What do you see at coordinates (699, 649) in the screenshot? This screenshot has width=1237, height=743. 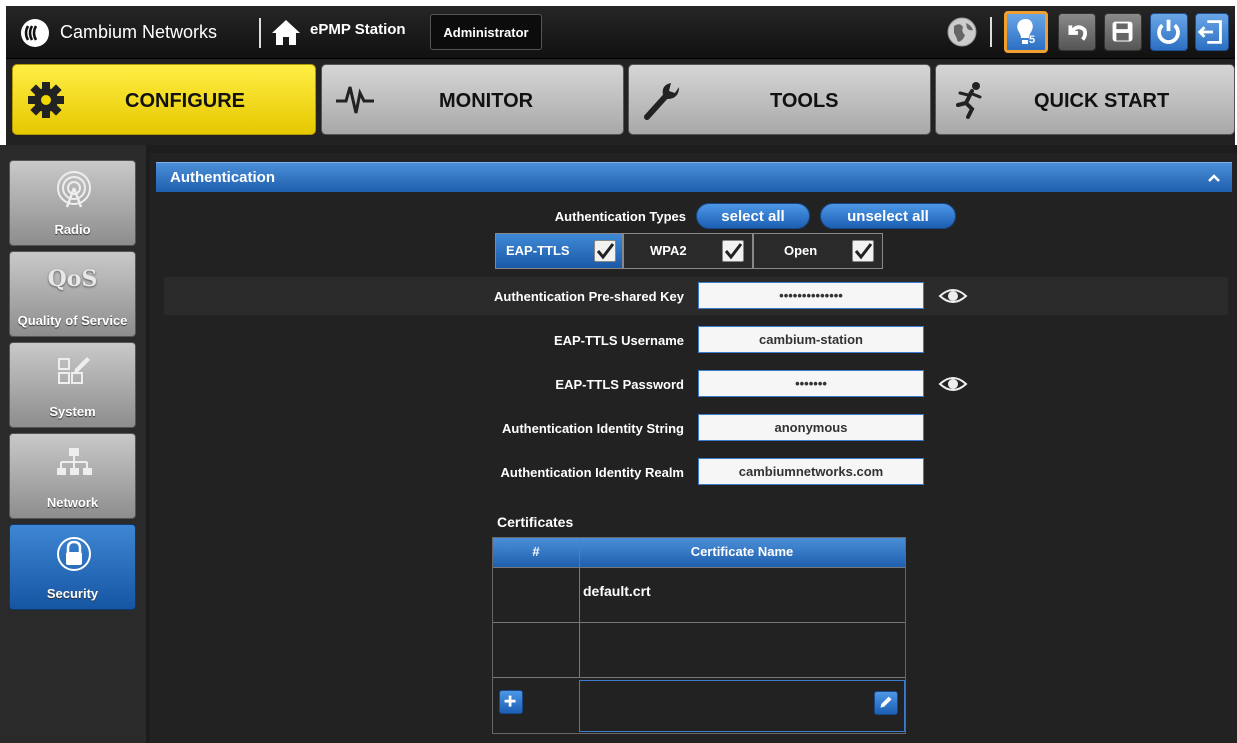 I see `table-row` at bounding box center [699, 649].